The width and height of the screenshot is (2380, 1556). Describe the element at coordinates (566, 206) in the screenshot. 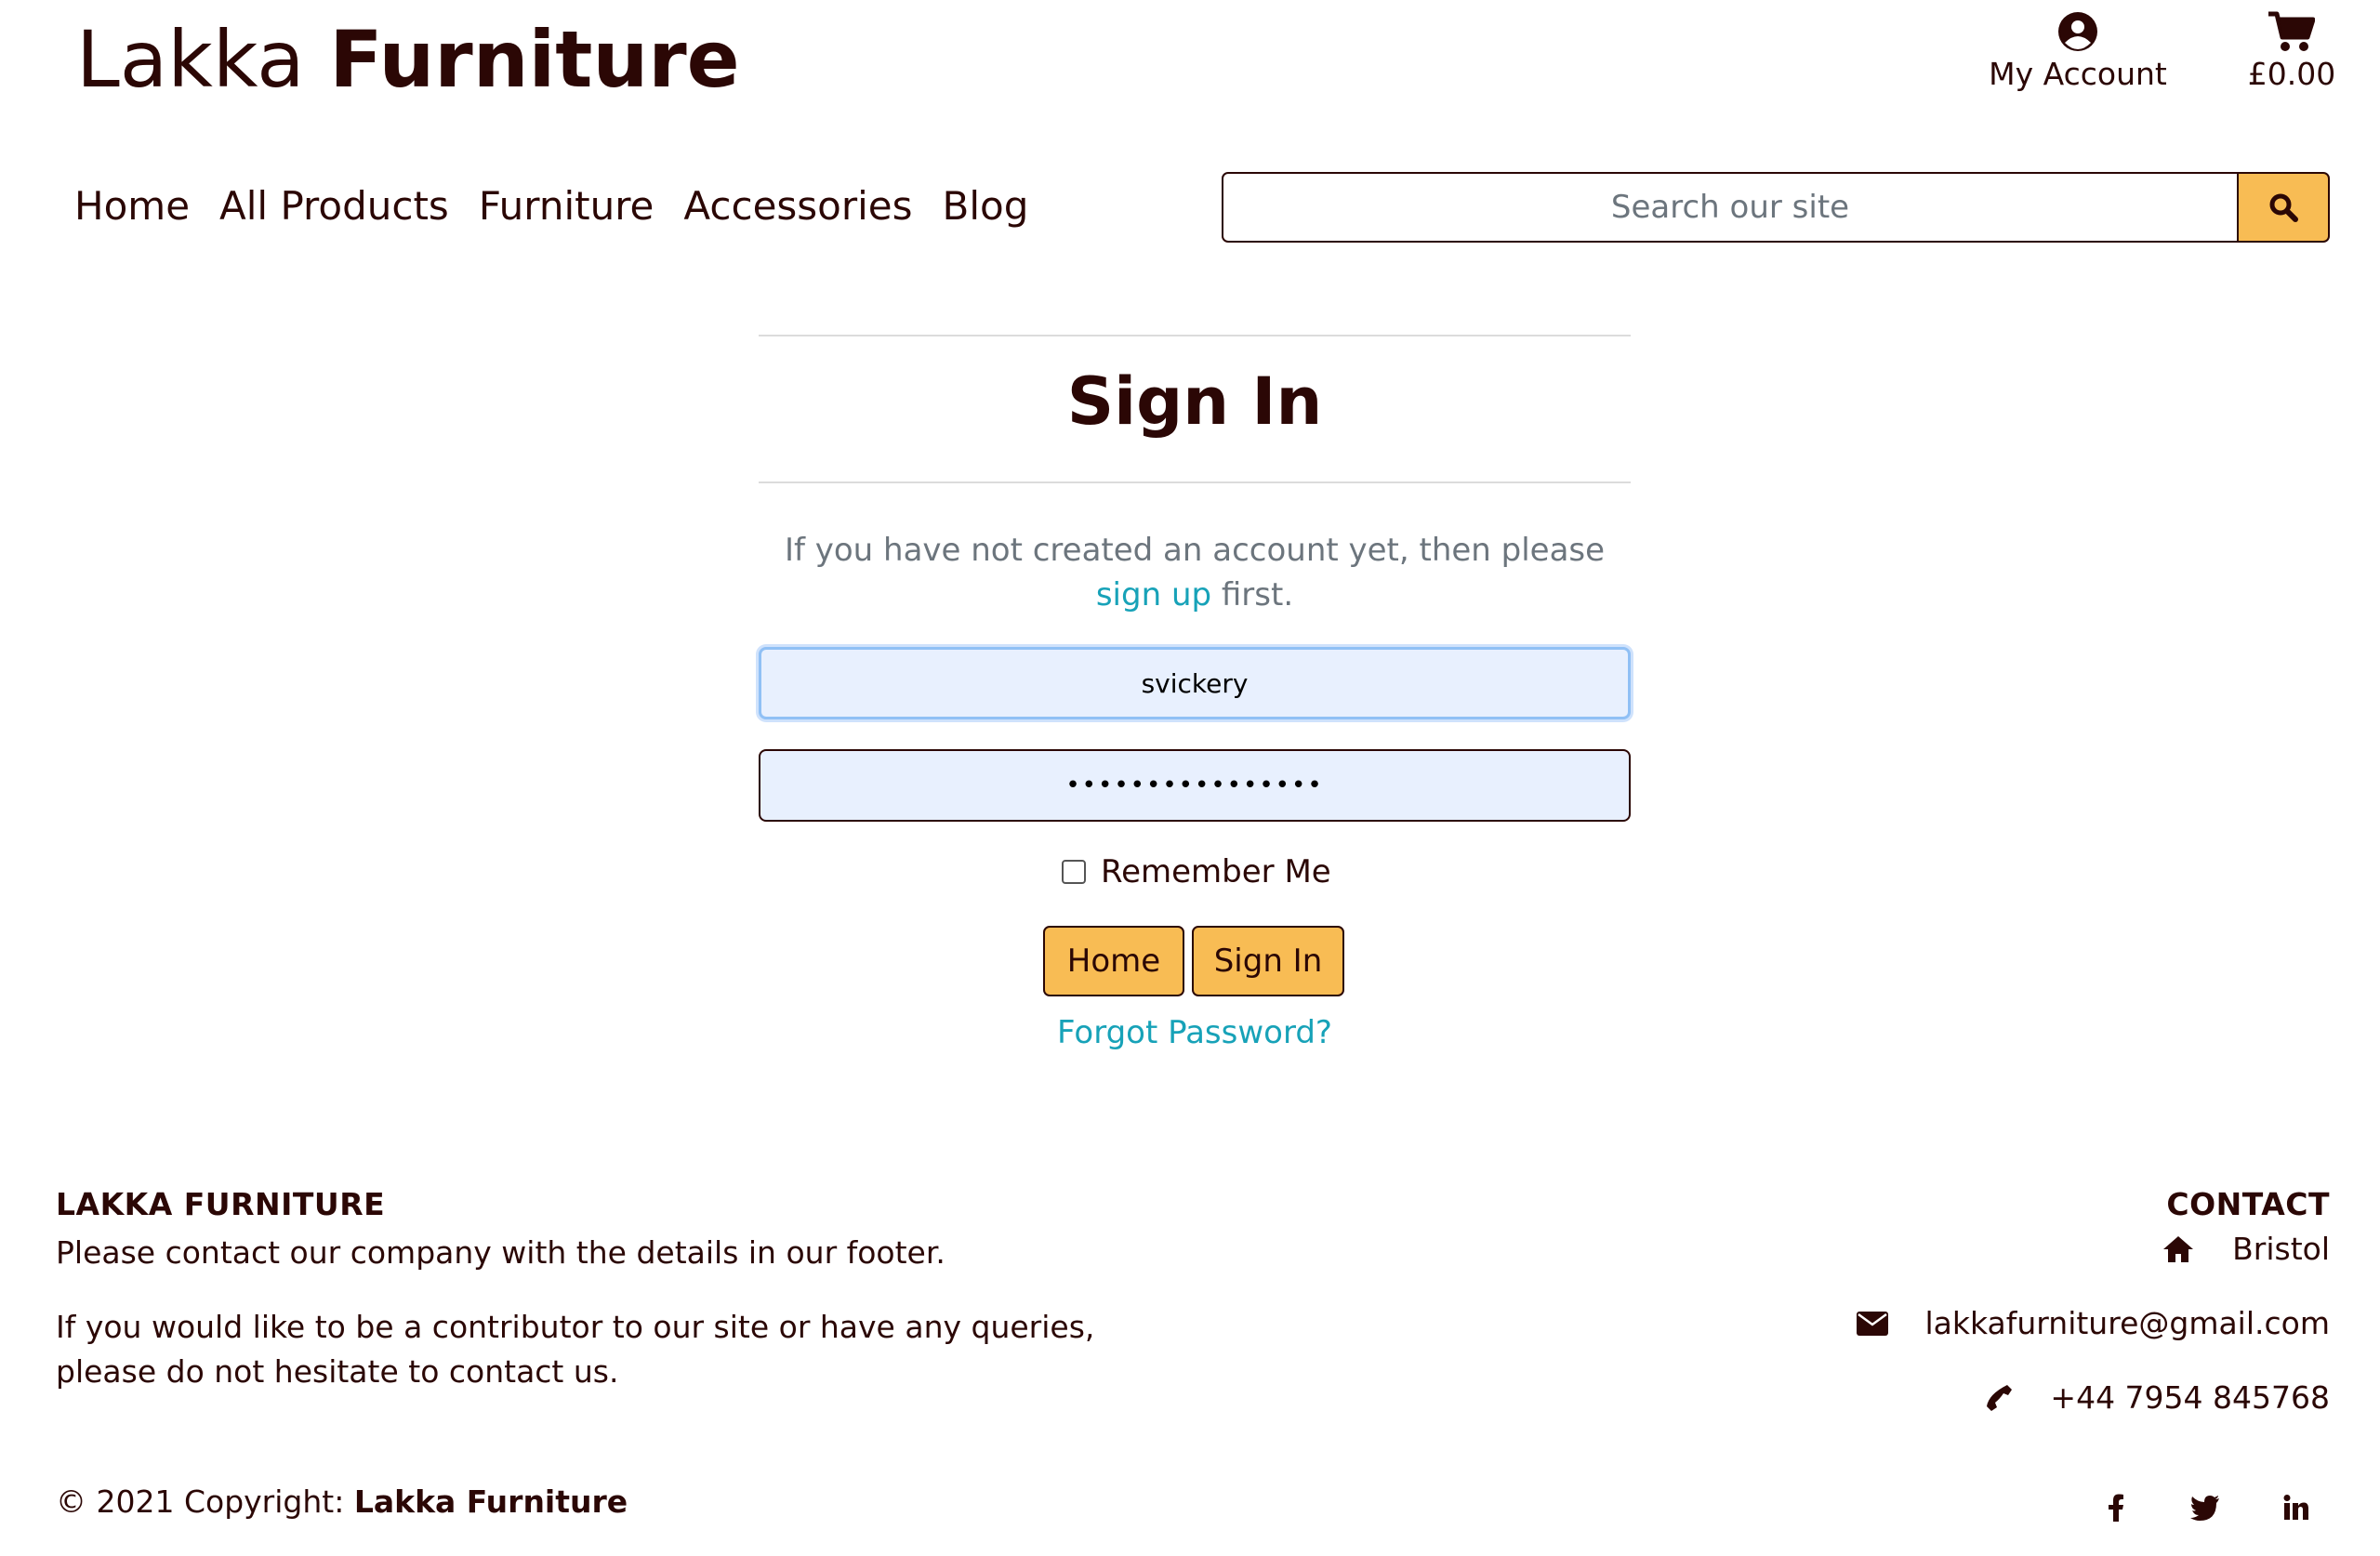

I see `nav-furniture: Furniture` at that location.